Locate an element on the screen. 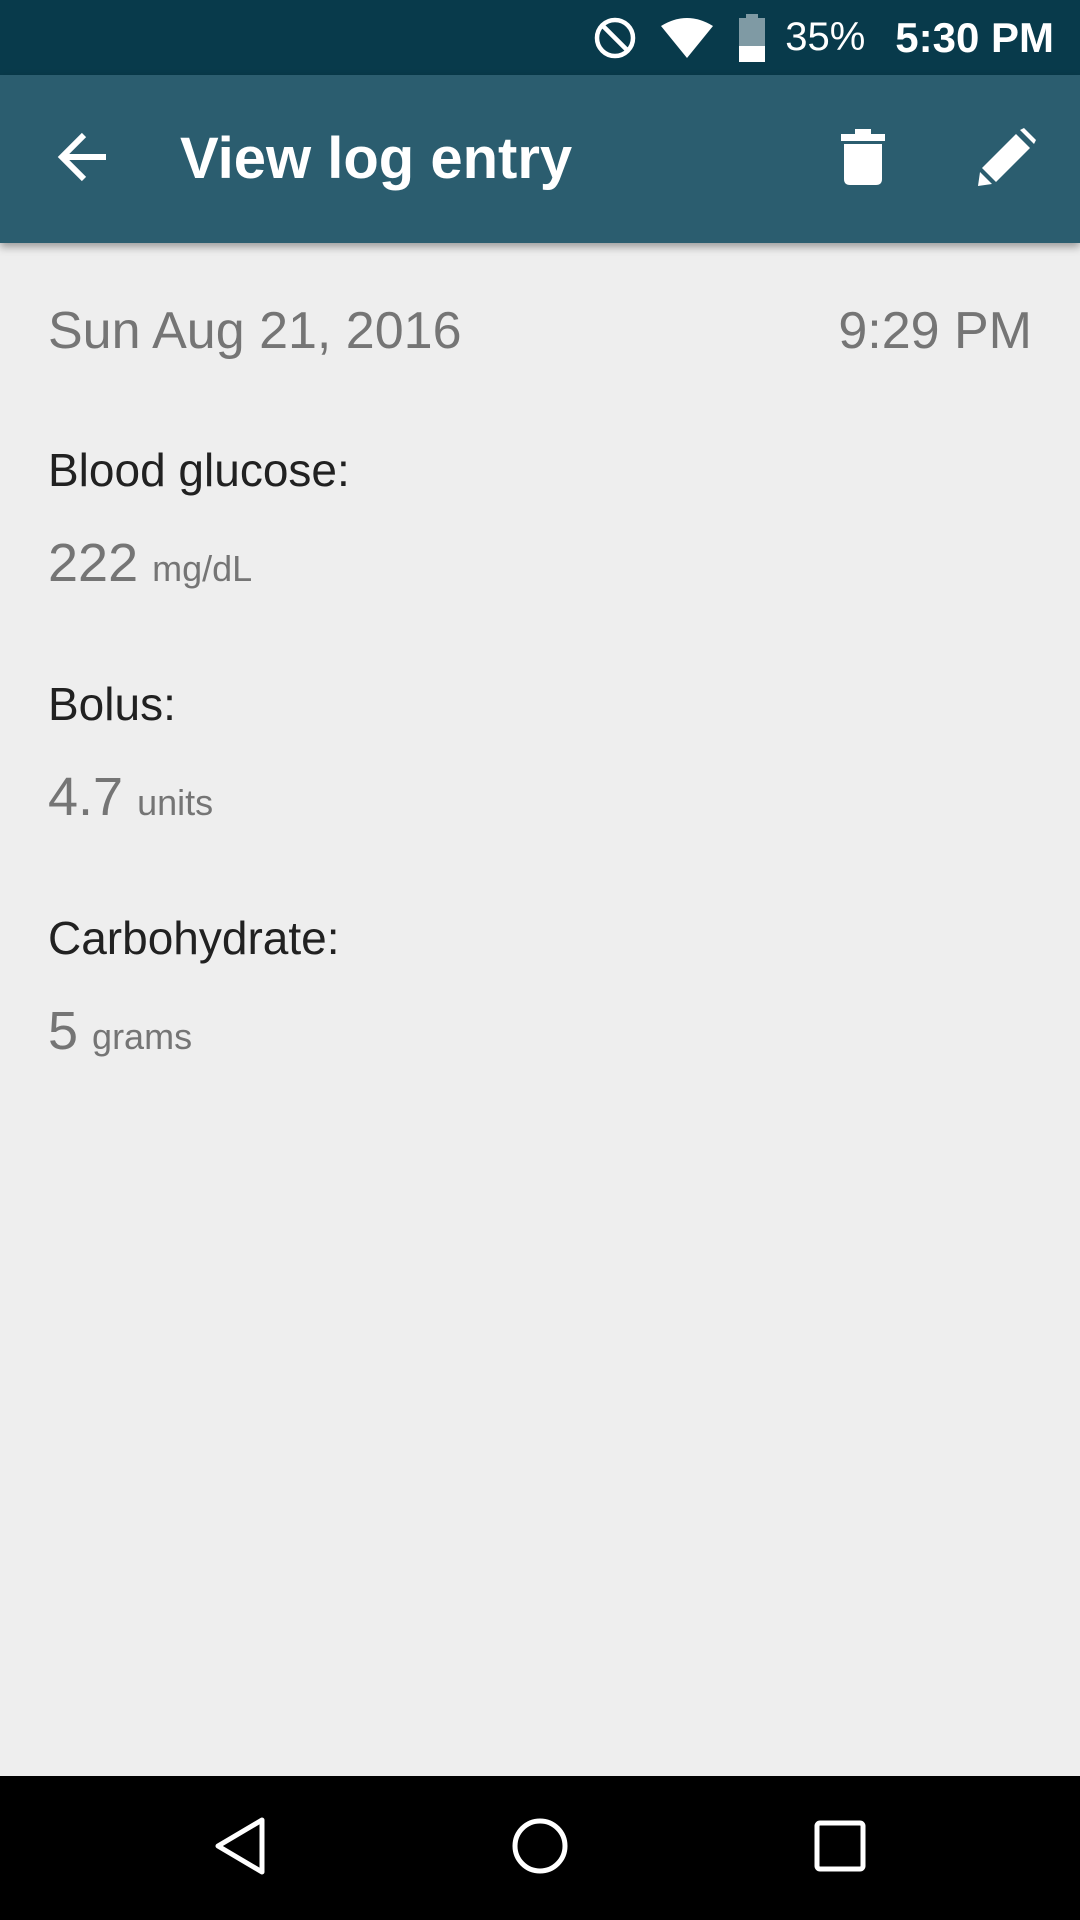 Image resolution: width=1080 pixels, height=1920 pixels. bolus-field: Bolus: 4.7 units is located at coordinates (130, 752).